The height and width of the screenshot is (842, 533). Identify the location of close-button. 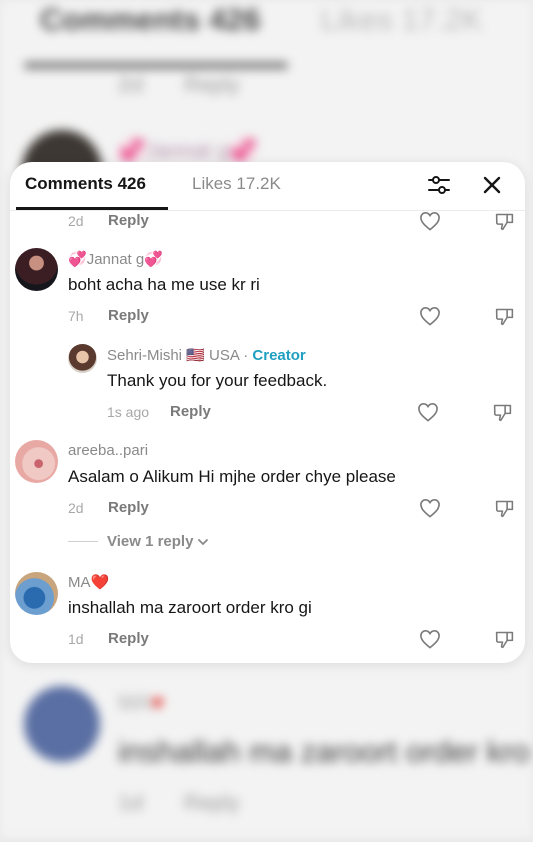
(492, 185).